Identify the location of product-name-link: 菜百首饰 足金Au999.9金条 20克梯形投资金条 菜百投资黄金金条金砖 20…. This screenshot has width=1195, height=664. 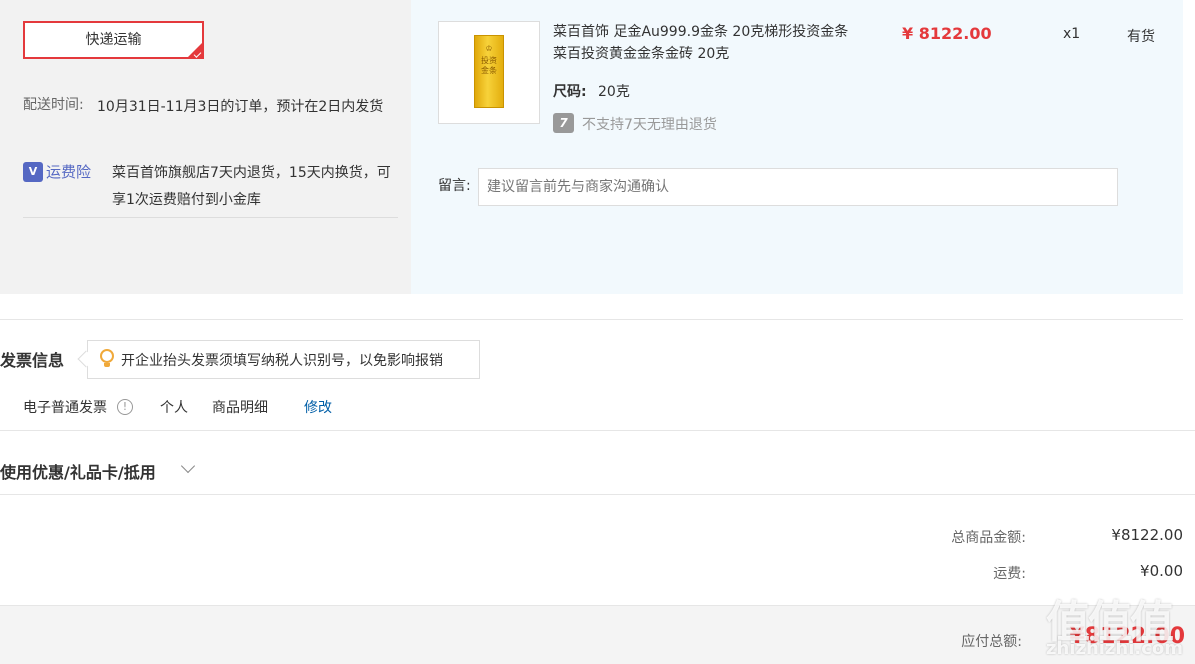
(703, 43).